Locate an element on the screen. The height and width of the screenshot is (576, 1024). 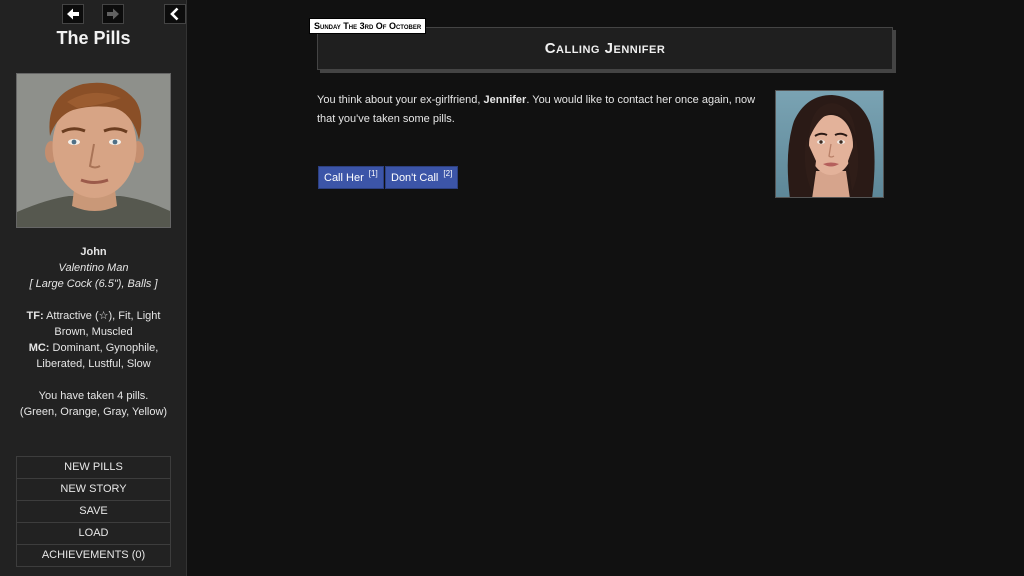
save-button: SAVE is located at coordinates (93, 511).